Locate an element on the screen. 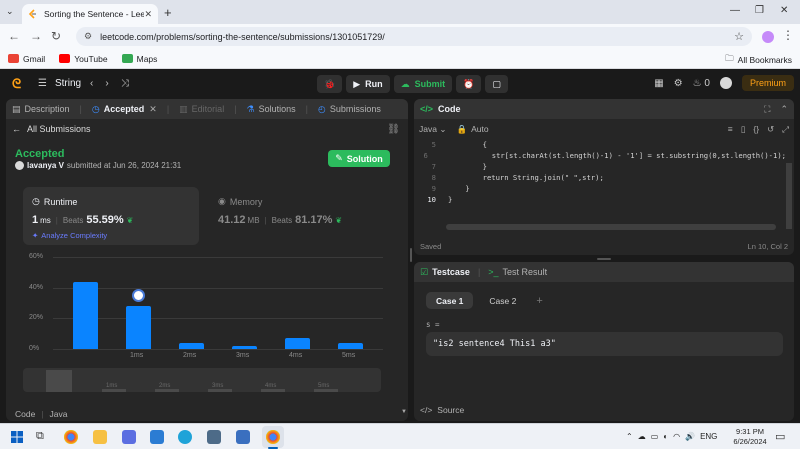  run-button: ▶ Run is located at coordinates (368, 84).